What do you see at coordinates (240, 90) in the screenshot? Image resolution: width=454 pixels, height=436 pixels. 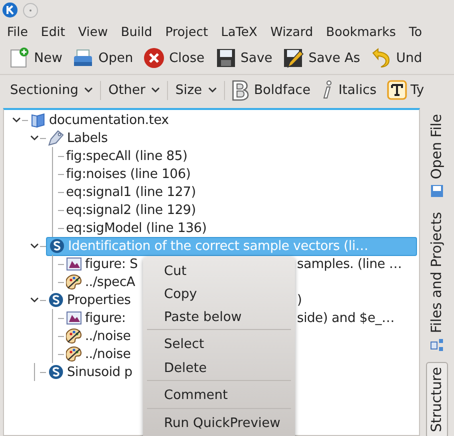 I see `serif-b-icon` at bounding box center [240, 90].